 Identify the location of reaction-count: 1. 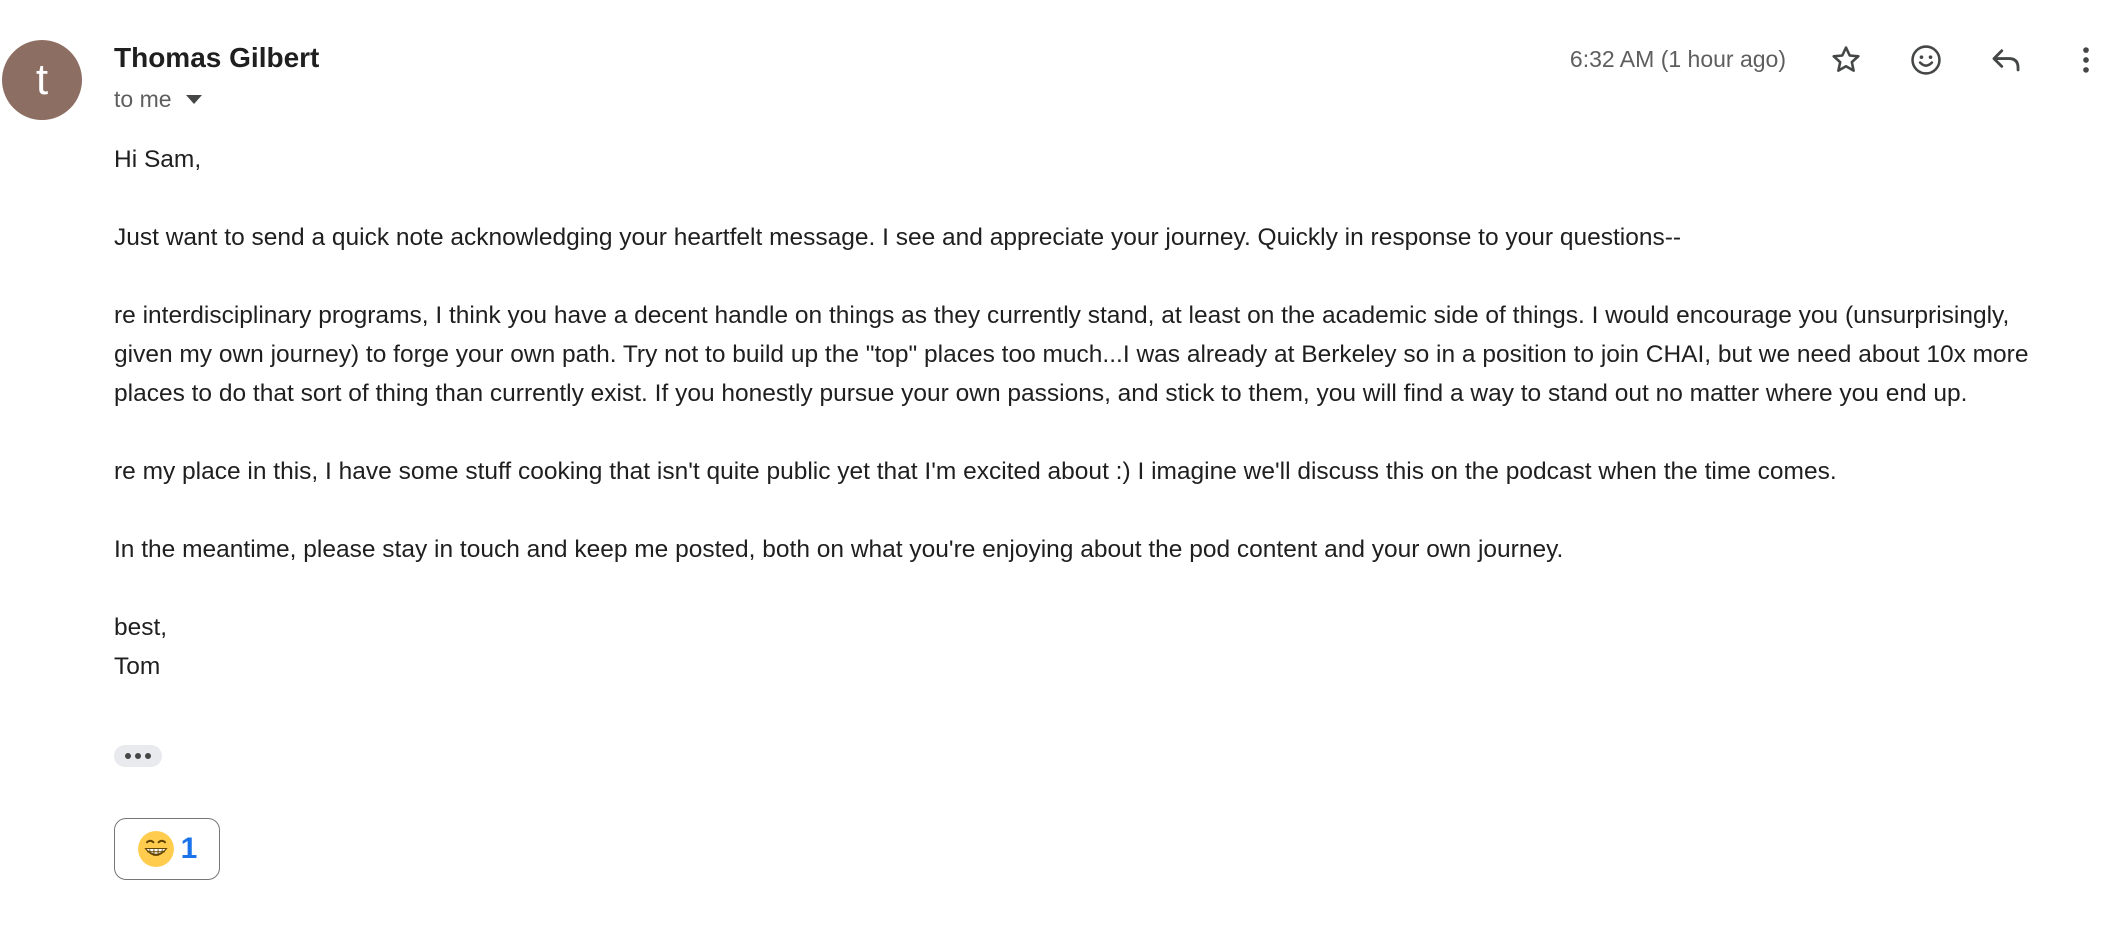
(189, 848).